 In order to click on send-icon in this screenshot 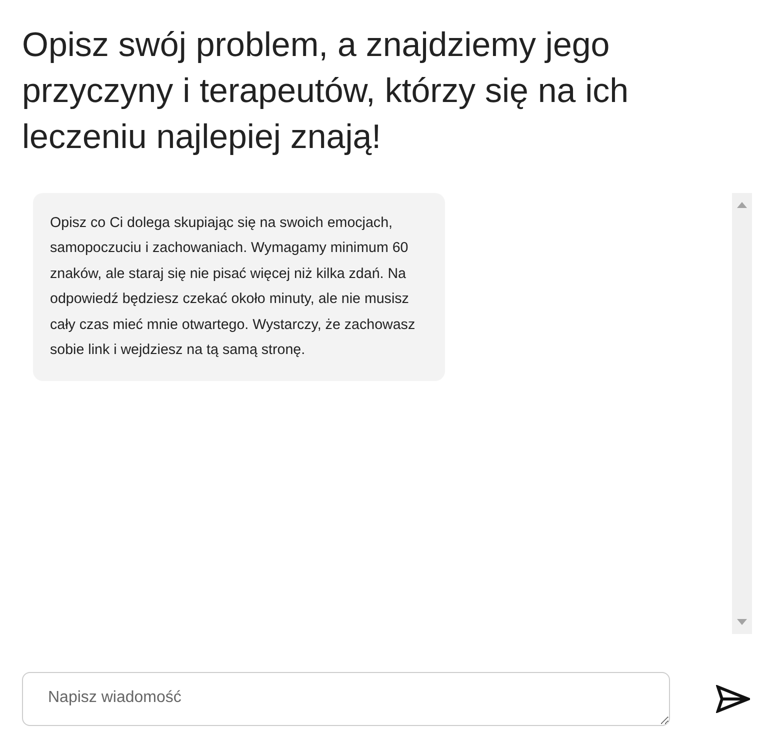, I will do `click(733, 699)`.